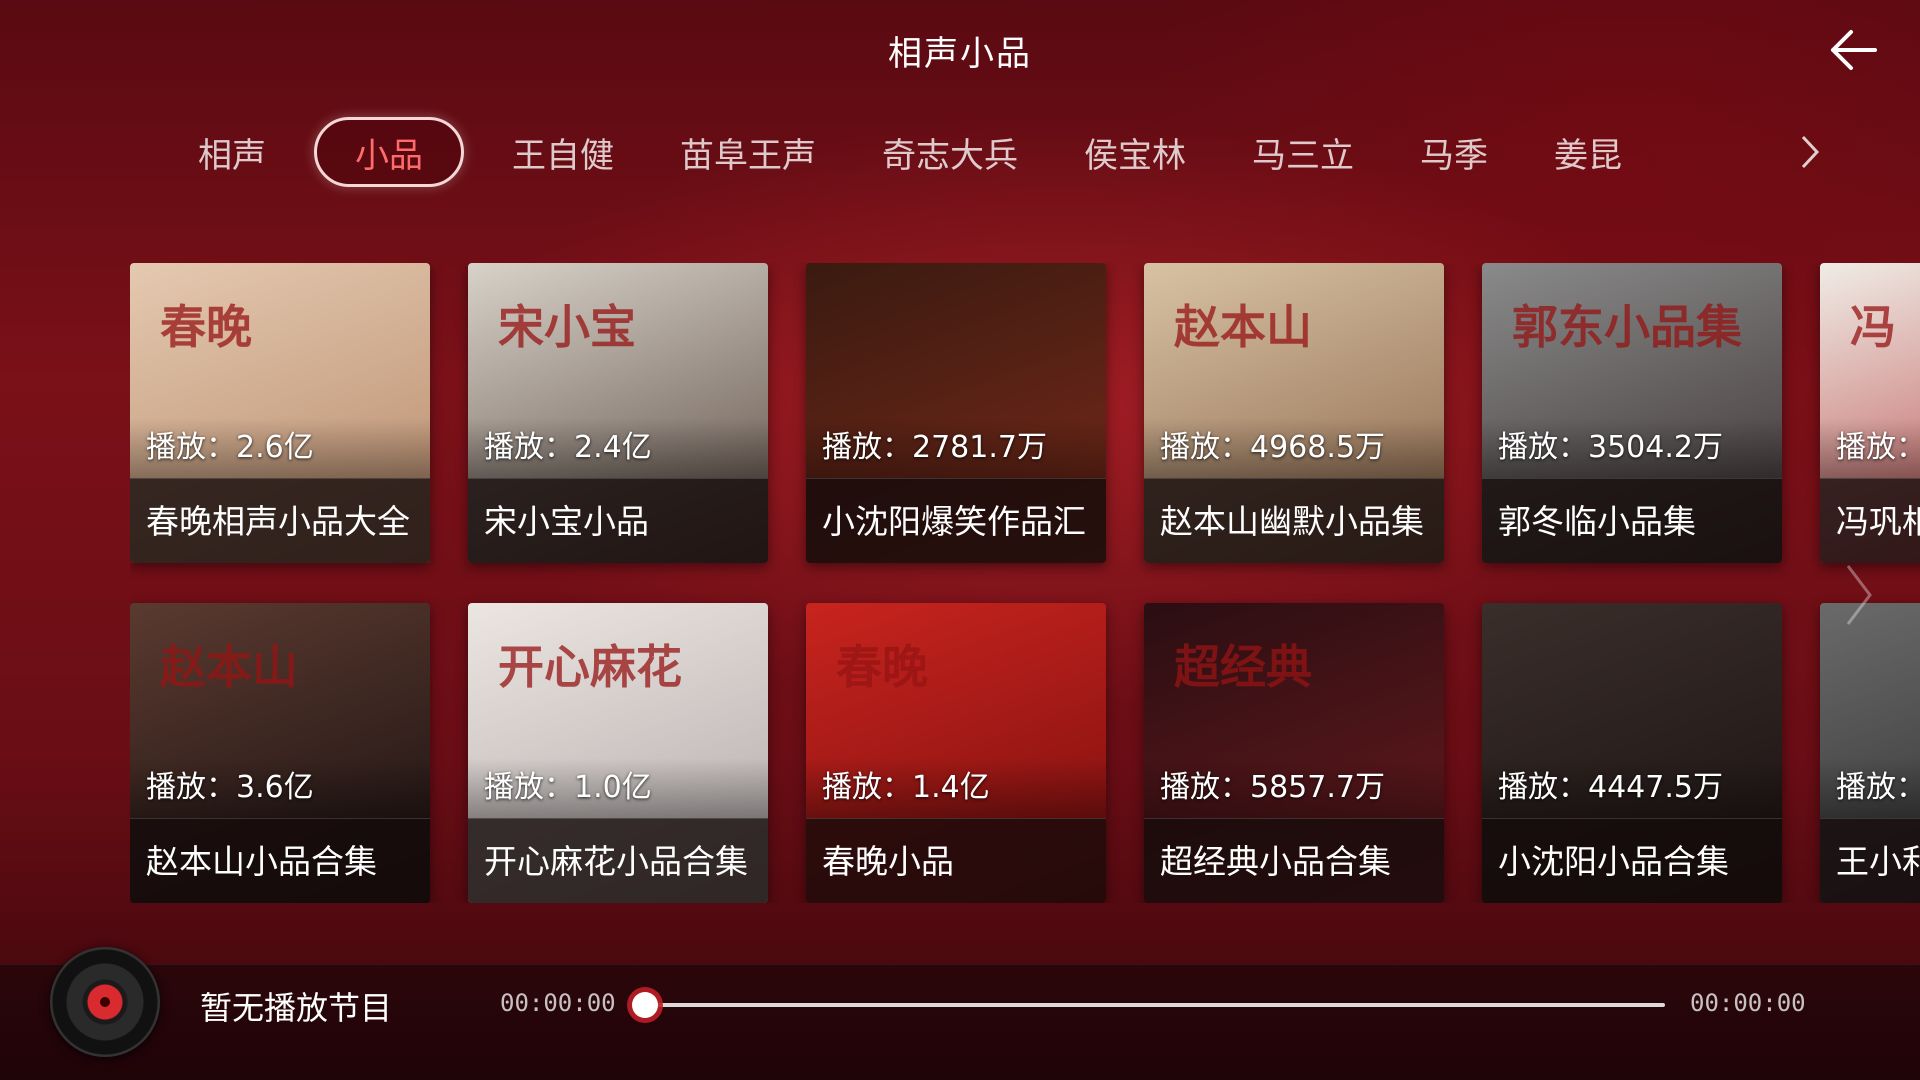 The image size is (1920, 1080). Describe the element at coordinates (956, 860) in the screenshot. I see `album-title: 春晚小品` at that location.